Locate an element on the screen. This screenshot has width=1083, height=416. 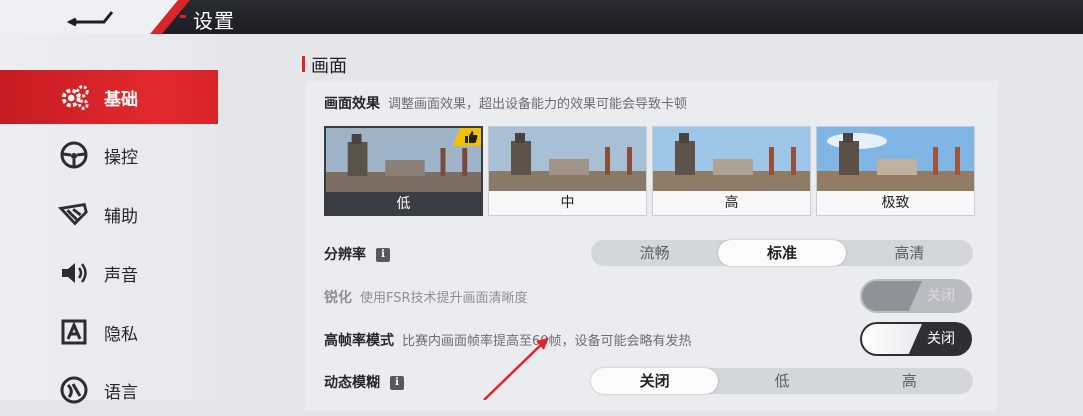
top-bar: 设置 is located at coordinates (541, 17).